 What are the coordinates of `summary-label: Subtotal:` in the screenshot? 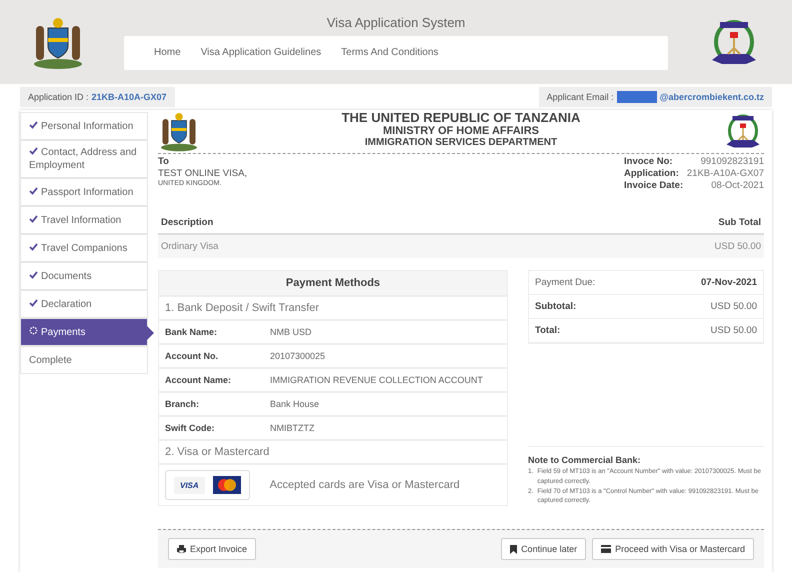 It's located at (555, 306).